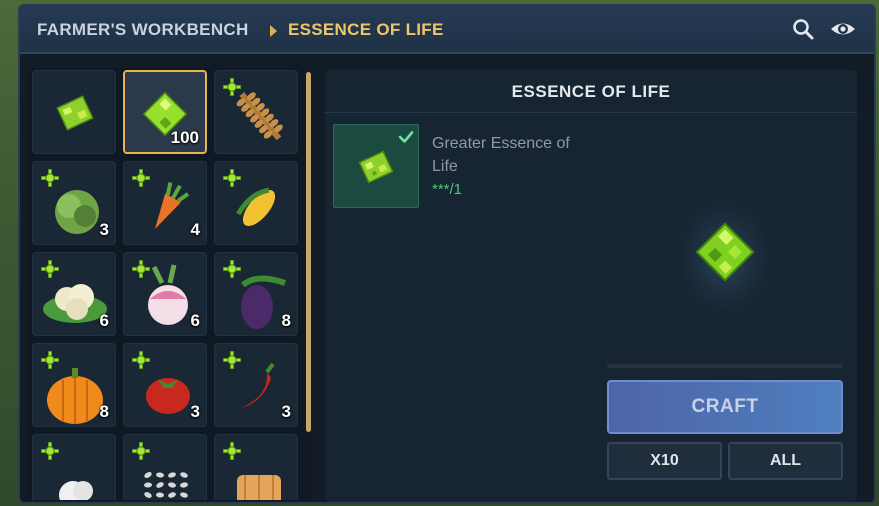 Image resolution: width=879 pixels, height=506 pixels. I want to click on search-icon, so click(803, 29).